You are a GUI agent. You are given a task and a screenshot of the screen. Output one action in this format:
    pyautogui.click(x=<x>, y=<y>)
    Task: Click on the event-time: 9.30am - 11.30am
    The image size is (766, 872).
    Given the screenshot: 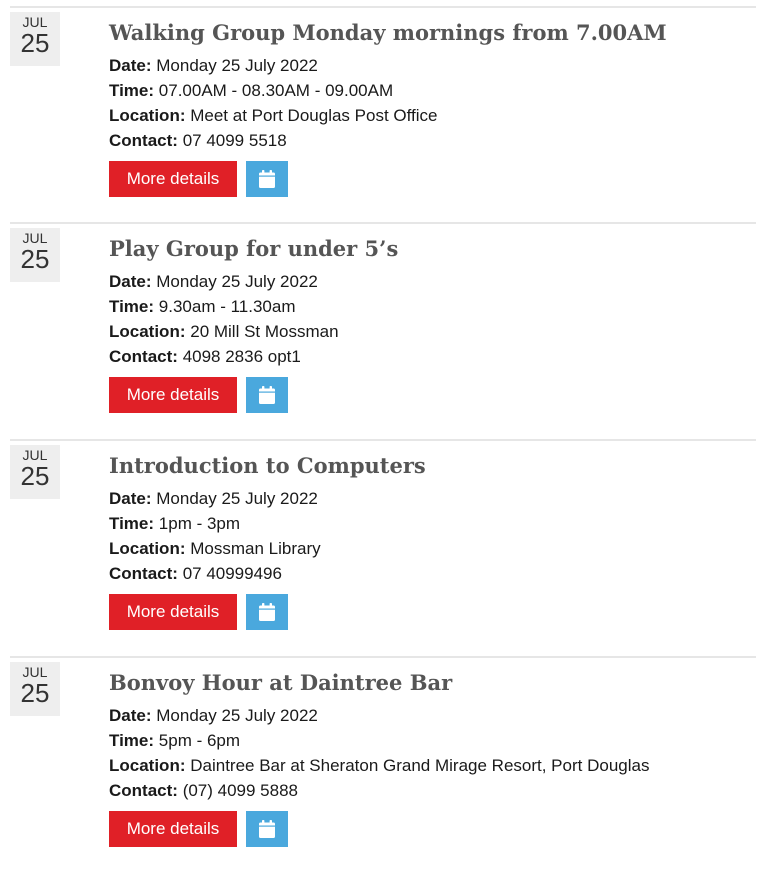 What is the action you would take?
    pyautogui.click(x=227, y=306)
    